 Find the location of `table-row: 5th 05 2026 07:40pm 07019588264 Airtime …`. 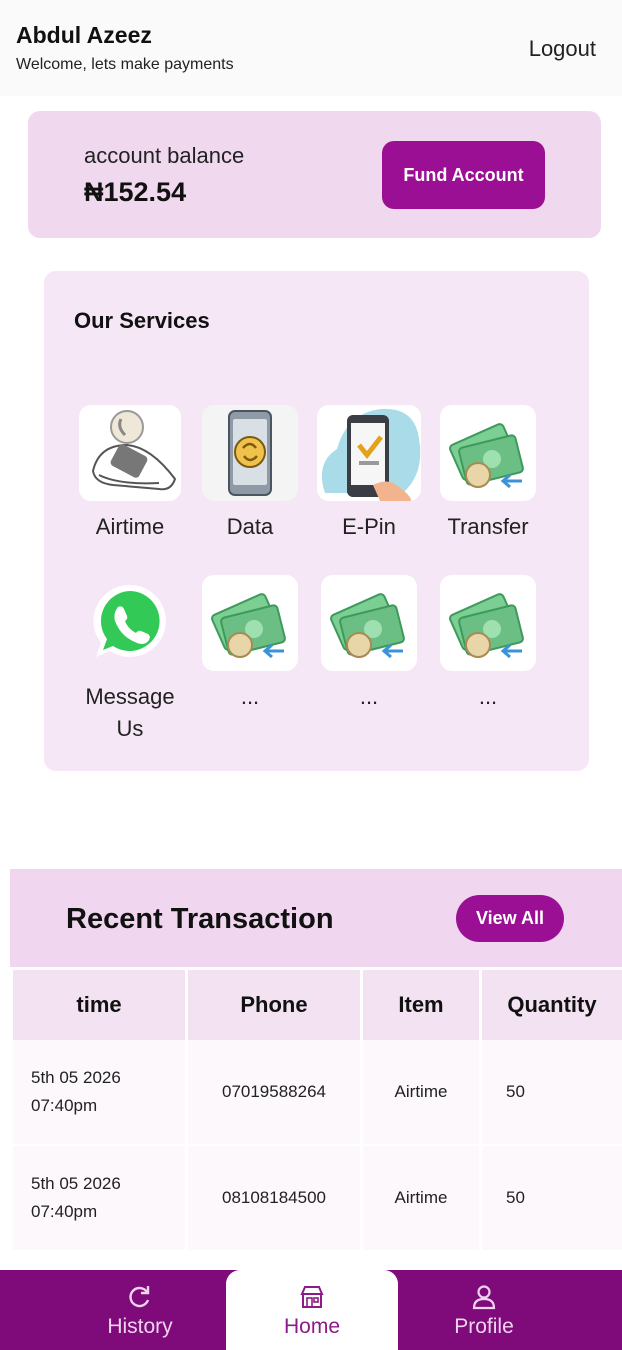

table-row: 5th 05 2026 07:40pm 07019588264 Airtime … is located at coordinates (317, 1093).